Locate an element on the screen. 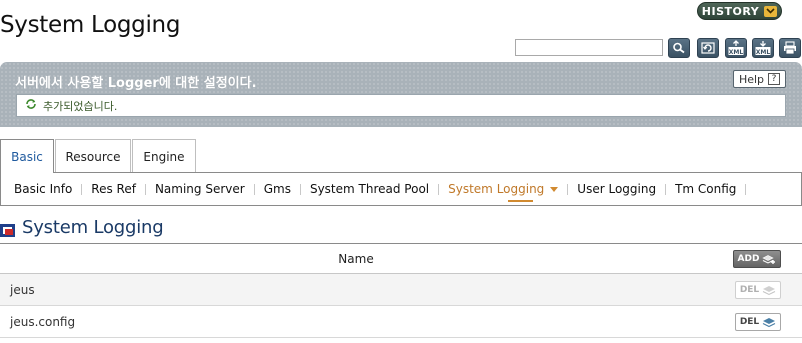 The height and width of the screenshot is (343, 802). subnav-system-thread-pool: System Thread Pool is located at coordinates (369, 189).